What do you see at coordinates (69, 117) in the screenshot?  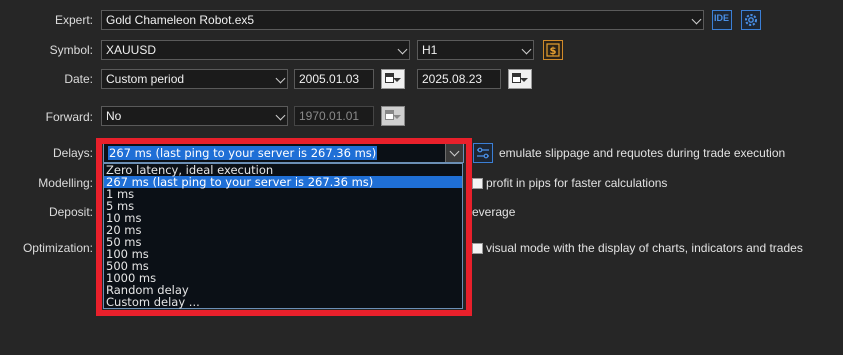 I see `forward-label: Forward:` at bounding box center [69, 117].